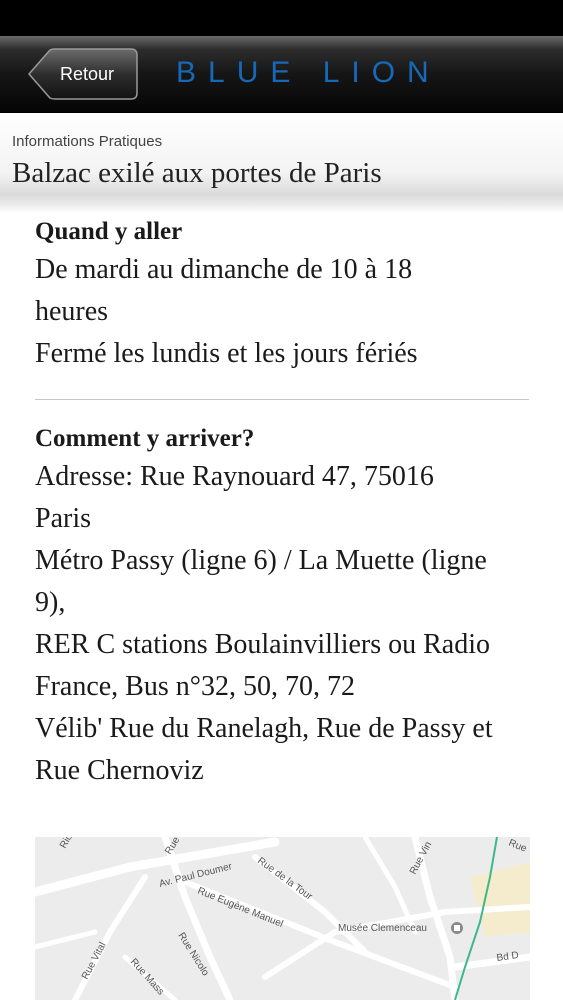  I want to click on section-line: Paris, so click(63, 518).